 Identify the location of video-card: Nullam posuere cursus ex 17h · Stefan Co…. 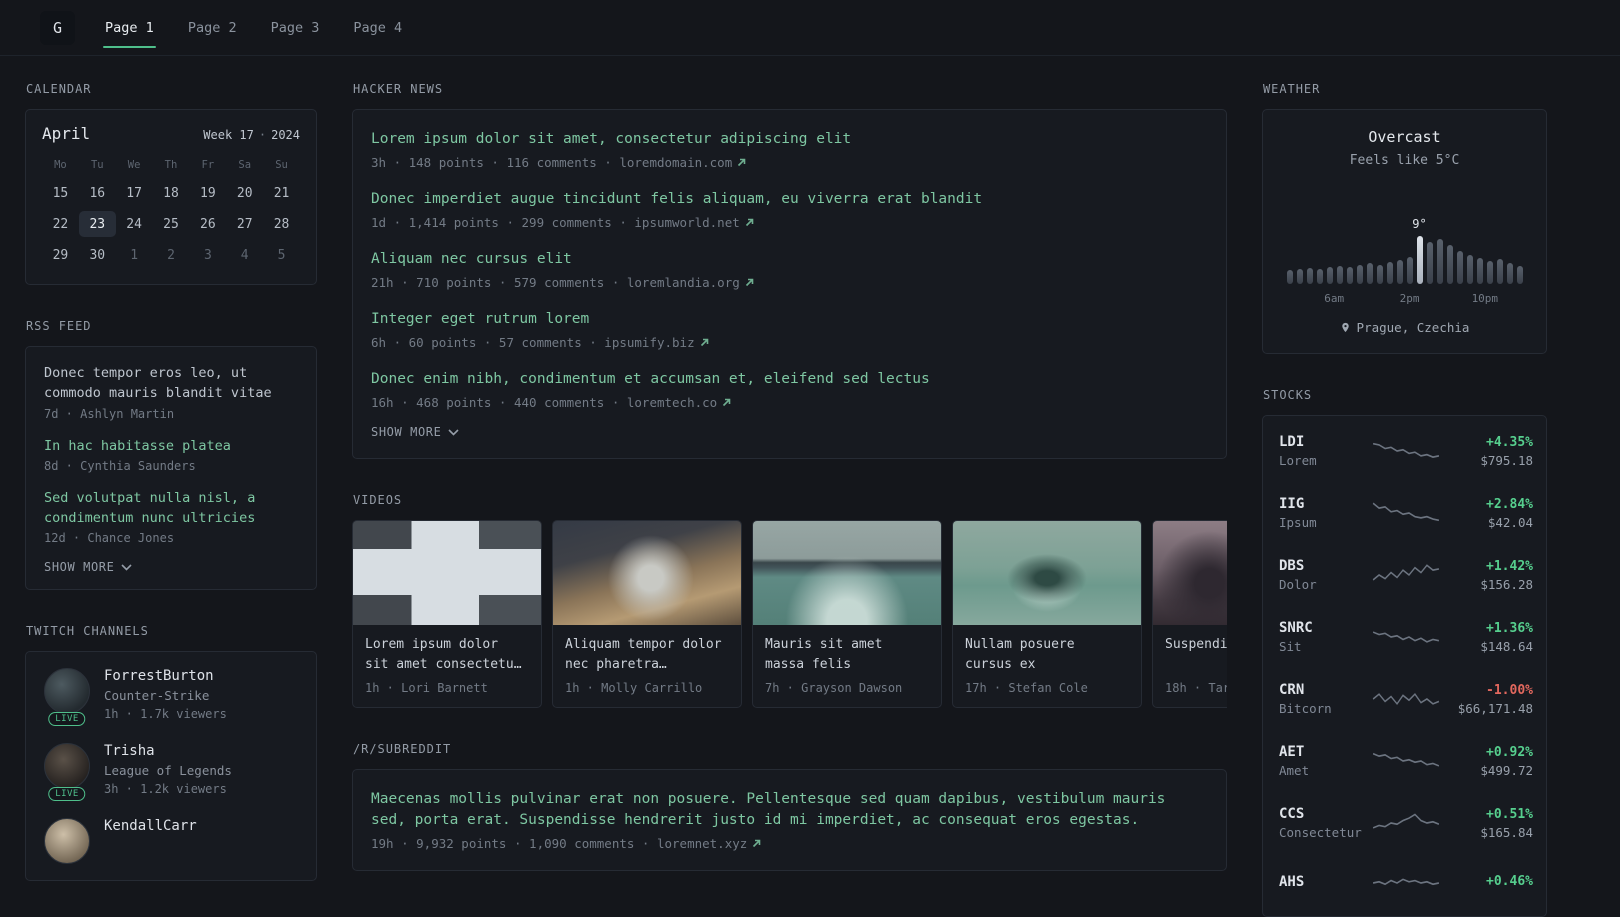
(1047, 614).